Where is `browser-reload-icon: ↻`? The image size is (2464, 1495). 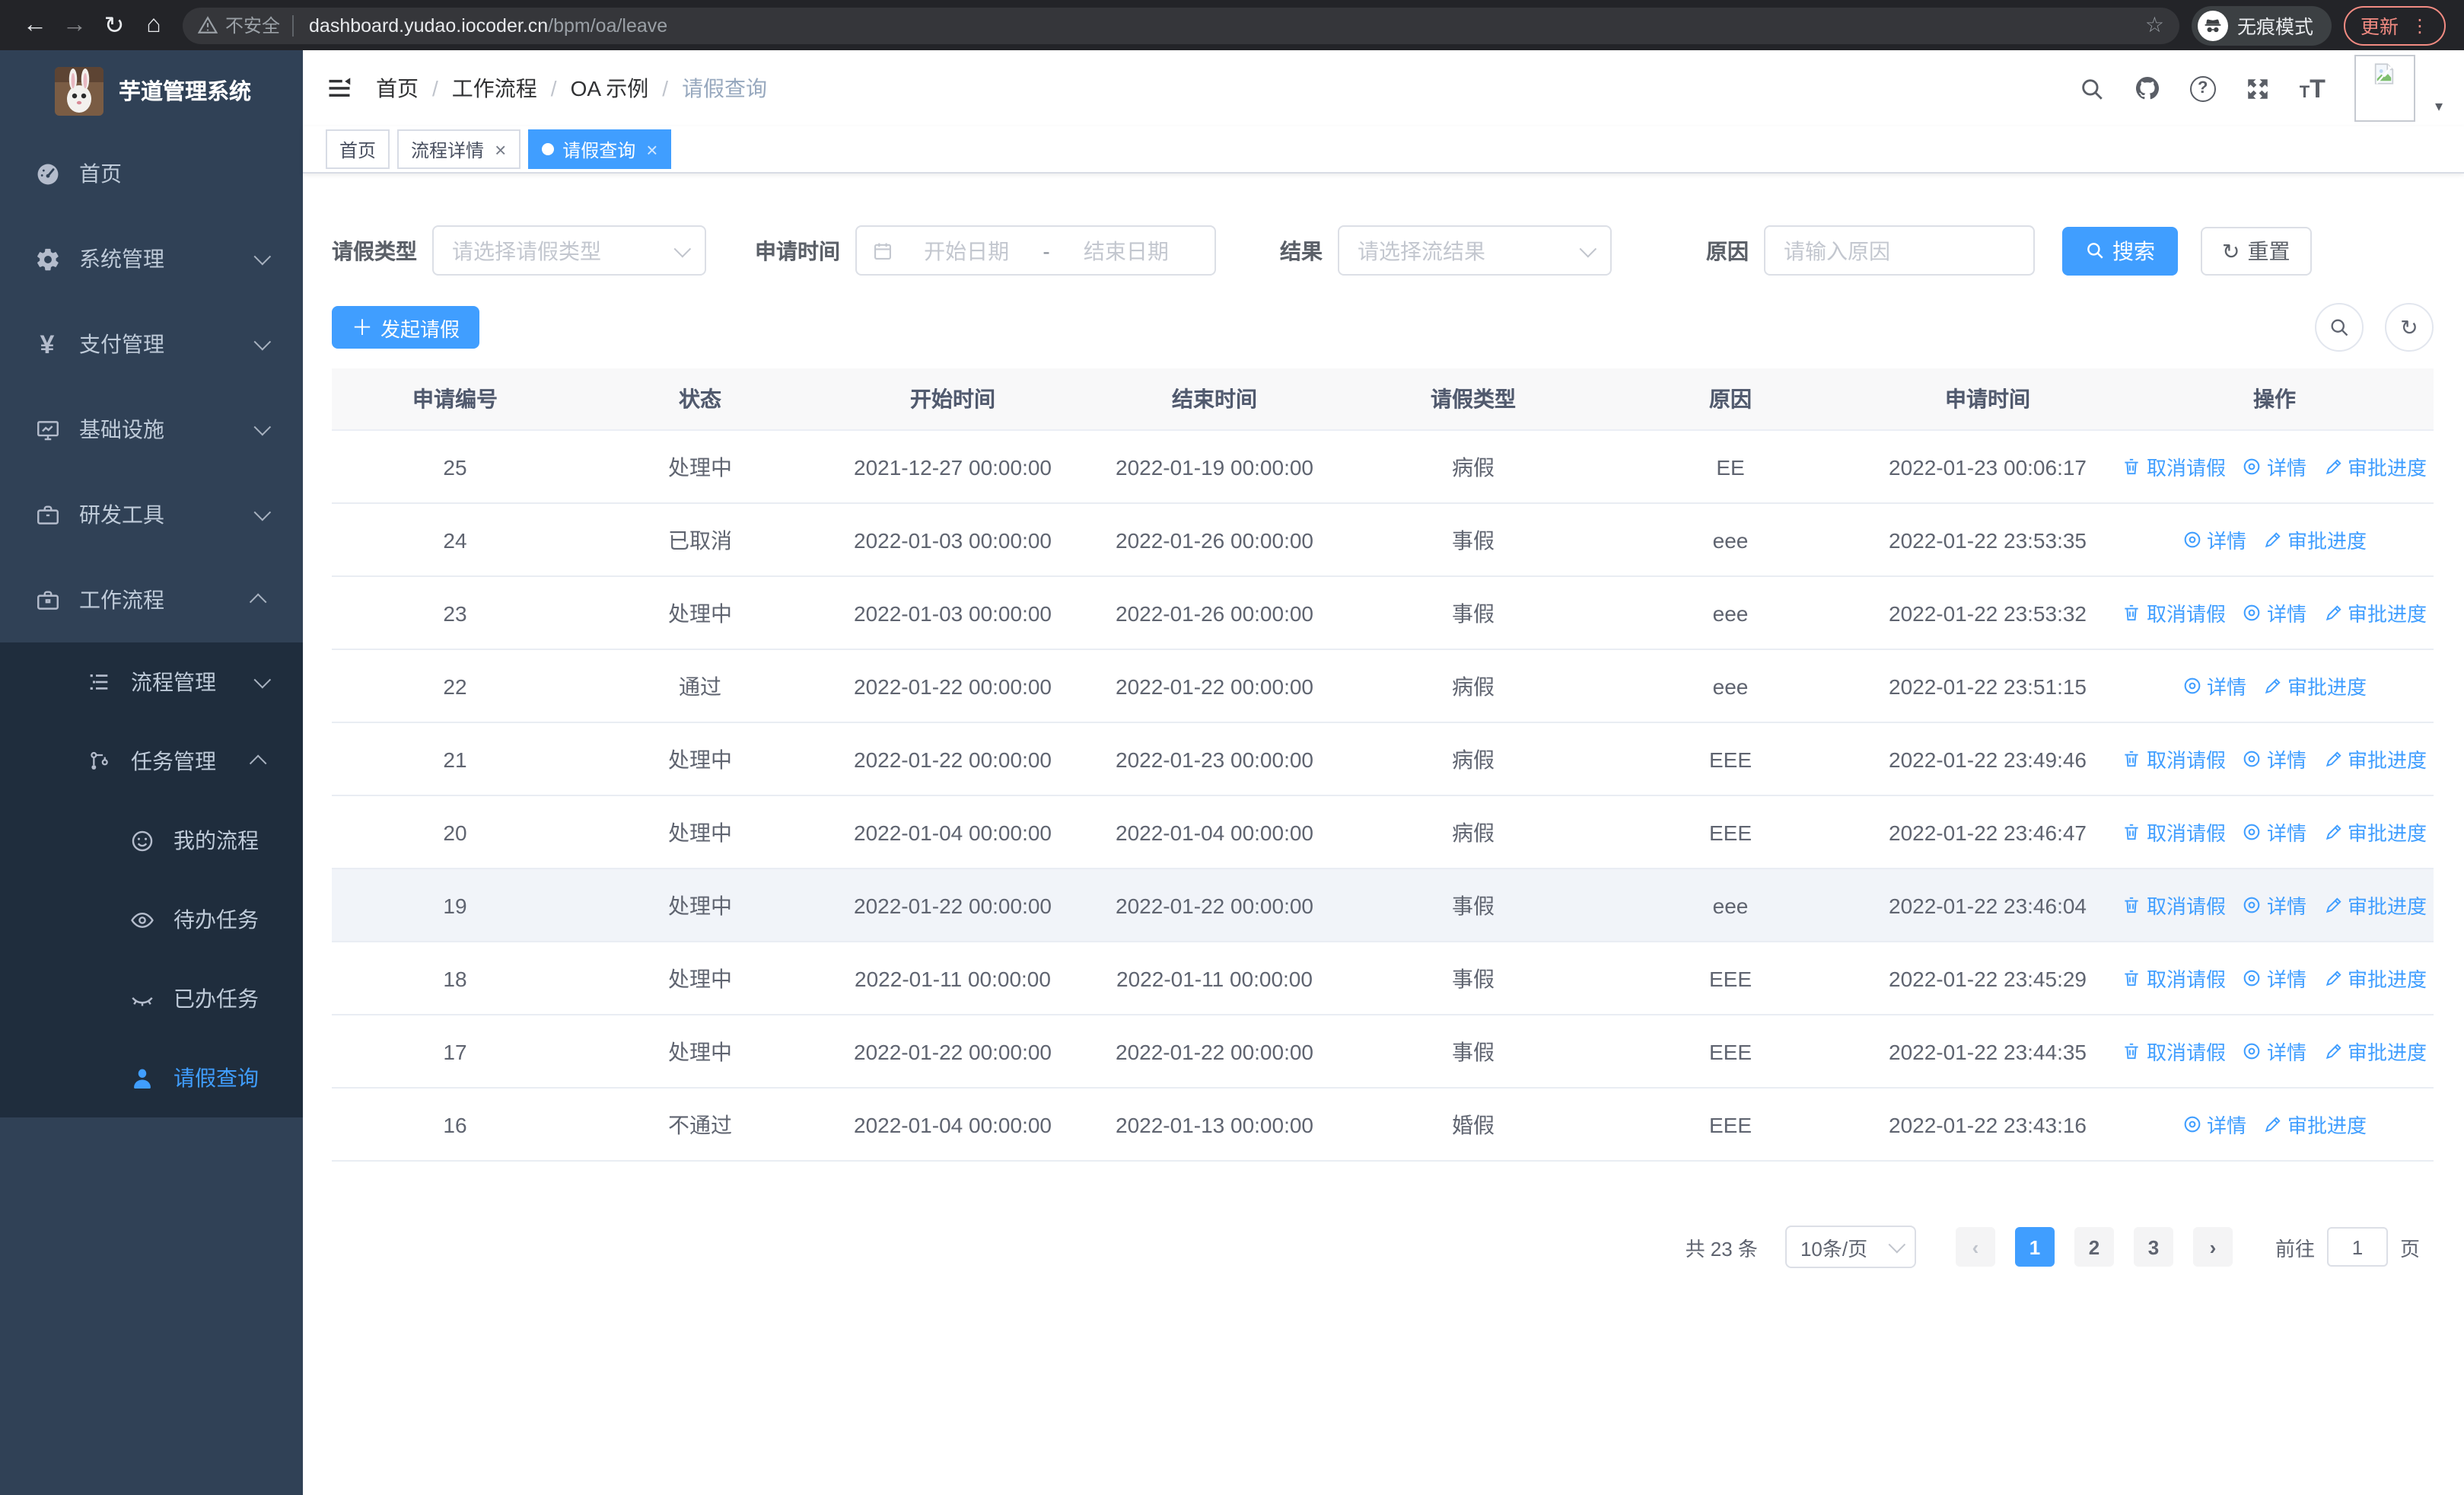
browser-reload-icon: ↻ is located at coordinates (114, 25).